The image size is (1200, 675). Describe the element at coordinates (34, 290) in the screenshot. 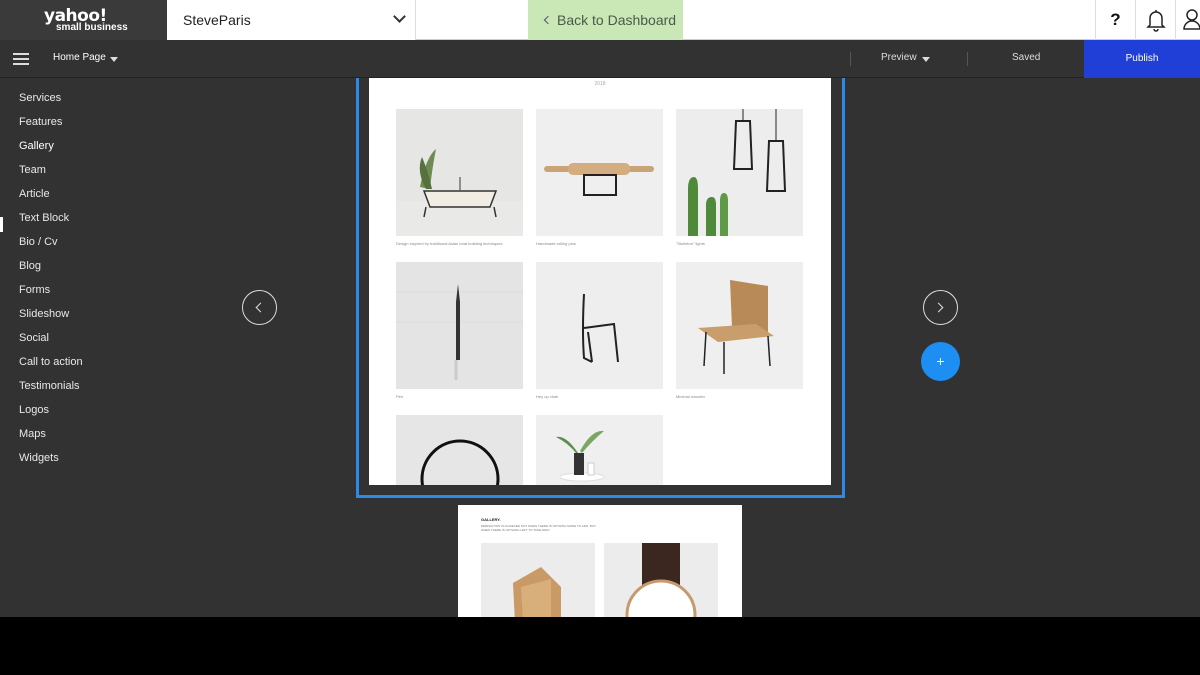

I see `sidebar-item-forms: Forms` at that location.